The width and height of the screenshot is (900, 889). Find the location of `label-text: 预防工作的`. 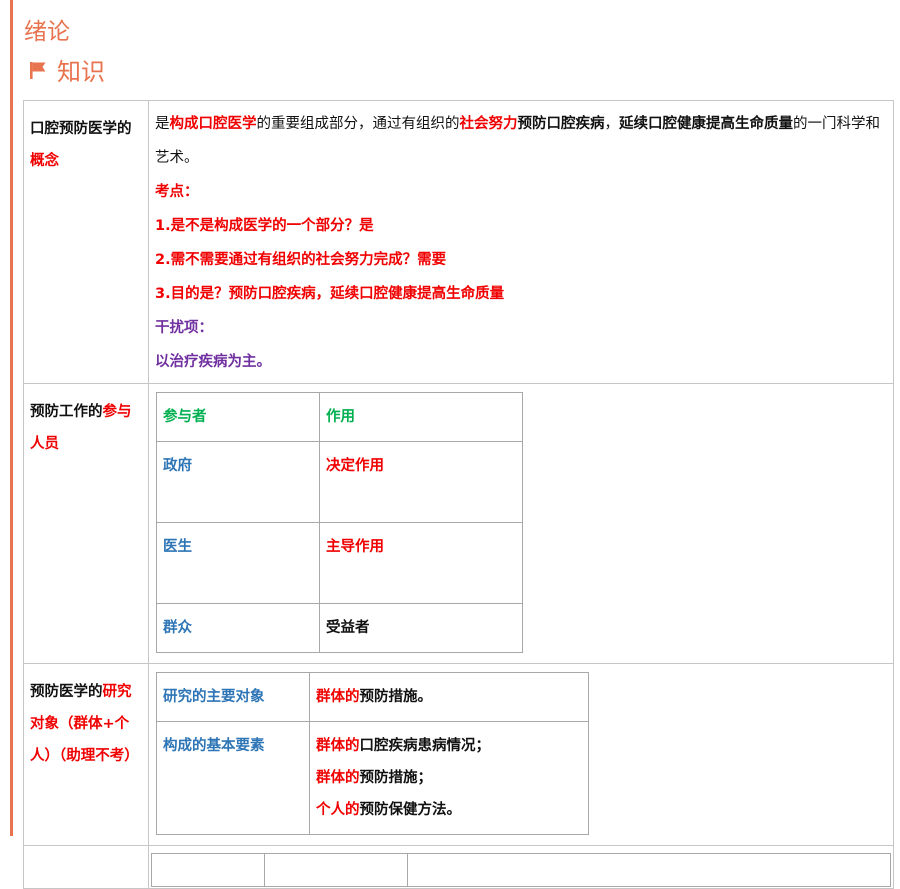

label-text: 预防工作的 is located at coordinates (66, 412).